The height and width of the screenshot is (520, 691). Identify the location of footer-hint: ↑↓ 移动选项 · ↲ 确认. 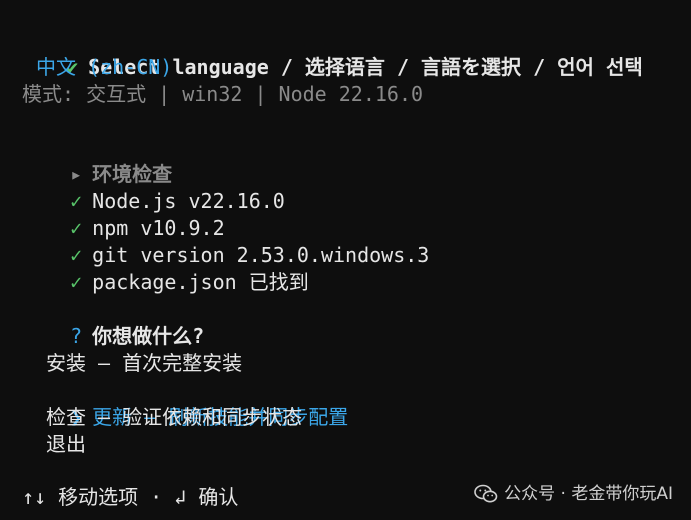
(130, 497).